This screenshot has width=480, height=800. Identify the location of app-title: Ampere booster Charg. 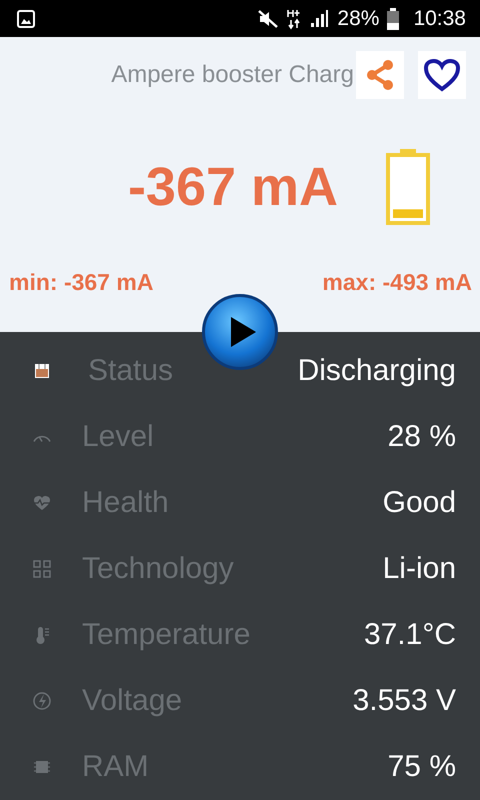
(232, 75).